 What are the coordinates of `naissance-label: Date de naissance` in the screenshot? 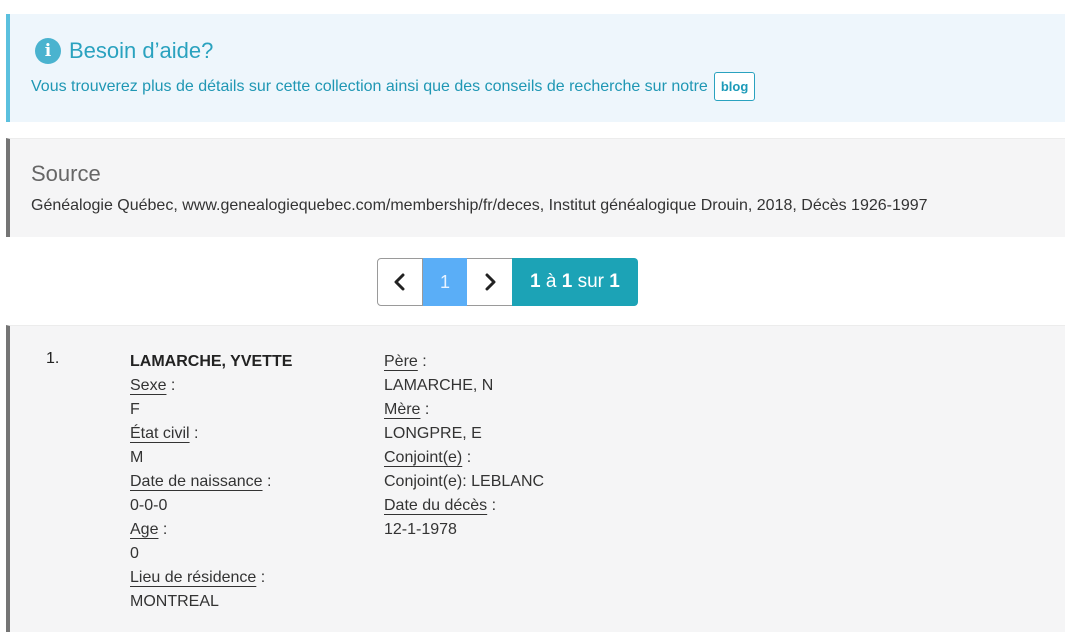 It's located at (196, 481).